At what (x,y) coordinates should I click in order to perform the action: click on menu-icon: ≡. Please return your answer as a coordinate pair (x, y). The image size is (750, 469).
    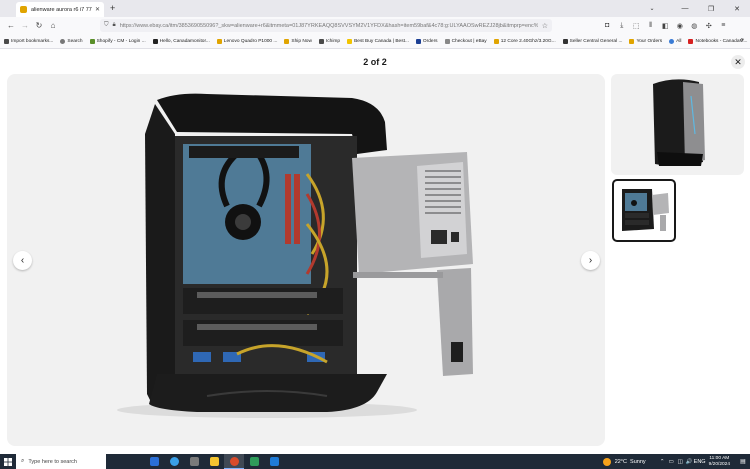
    Looking at the image, I should click on (723, 26).